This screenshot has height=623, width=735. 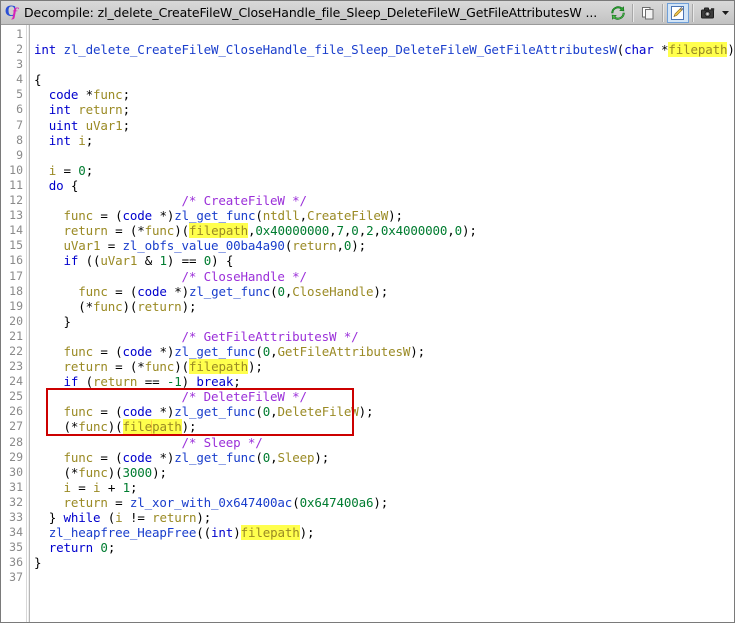 What do you see at coordinates (384, 396) in the screenshot?
I see `code-line: /* DeleteFileW */` at bounding box center [384, 396].